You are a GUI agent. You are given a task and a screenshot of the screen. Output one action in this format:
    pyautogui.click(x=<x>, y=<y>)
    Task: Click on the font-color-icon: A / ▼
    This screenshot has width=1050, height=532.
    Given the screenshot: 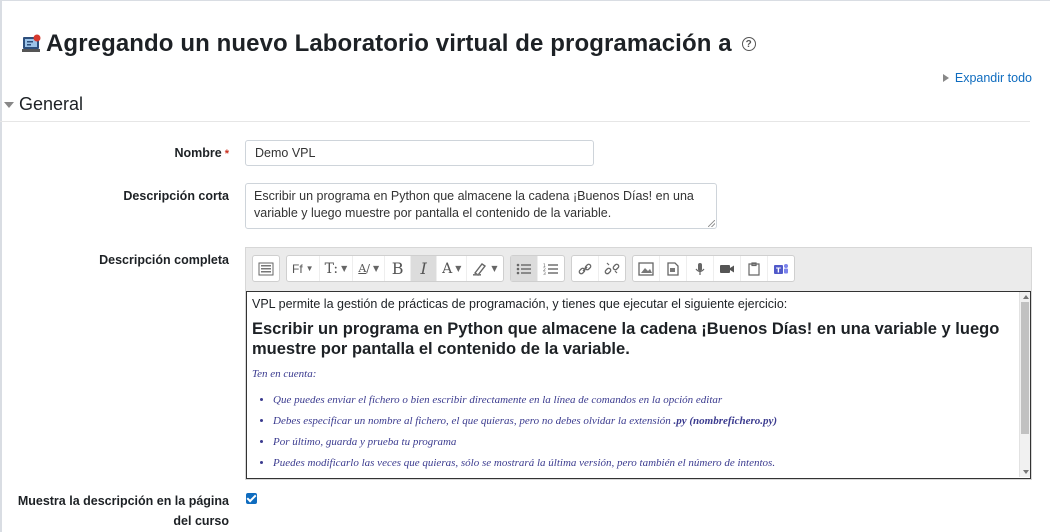 What is the action you would take?
    pyautogui.click(x=369, y=268)
    